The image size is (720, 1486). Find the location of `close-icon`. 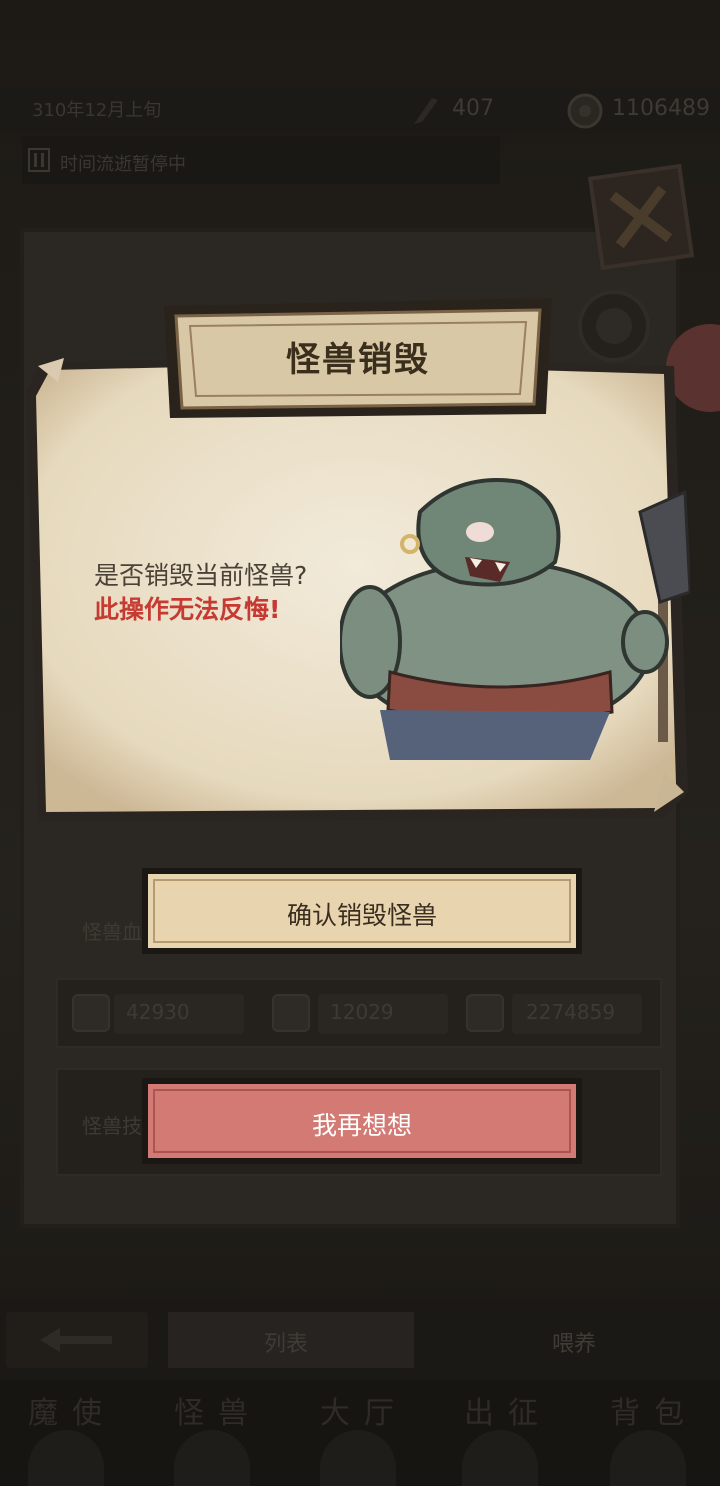

close-icon is located at coordinates (641, 217).